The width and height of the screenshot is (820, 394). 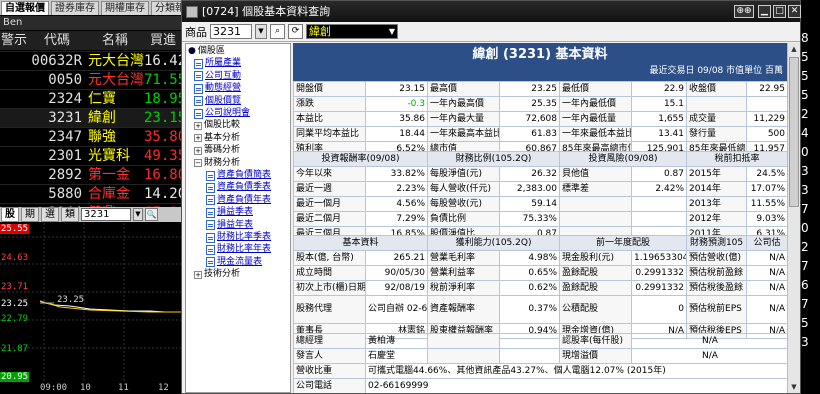 I want to click on tree-item: 動態經營, so click(x=217, y=88).